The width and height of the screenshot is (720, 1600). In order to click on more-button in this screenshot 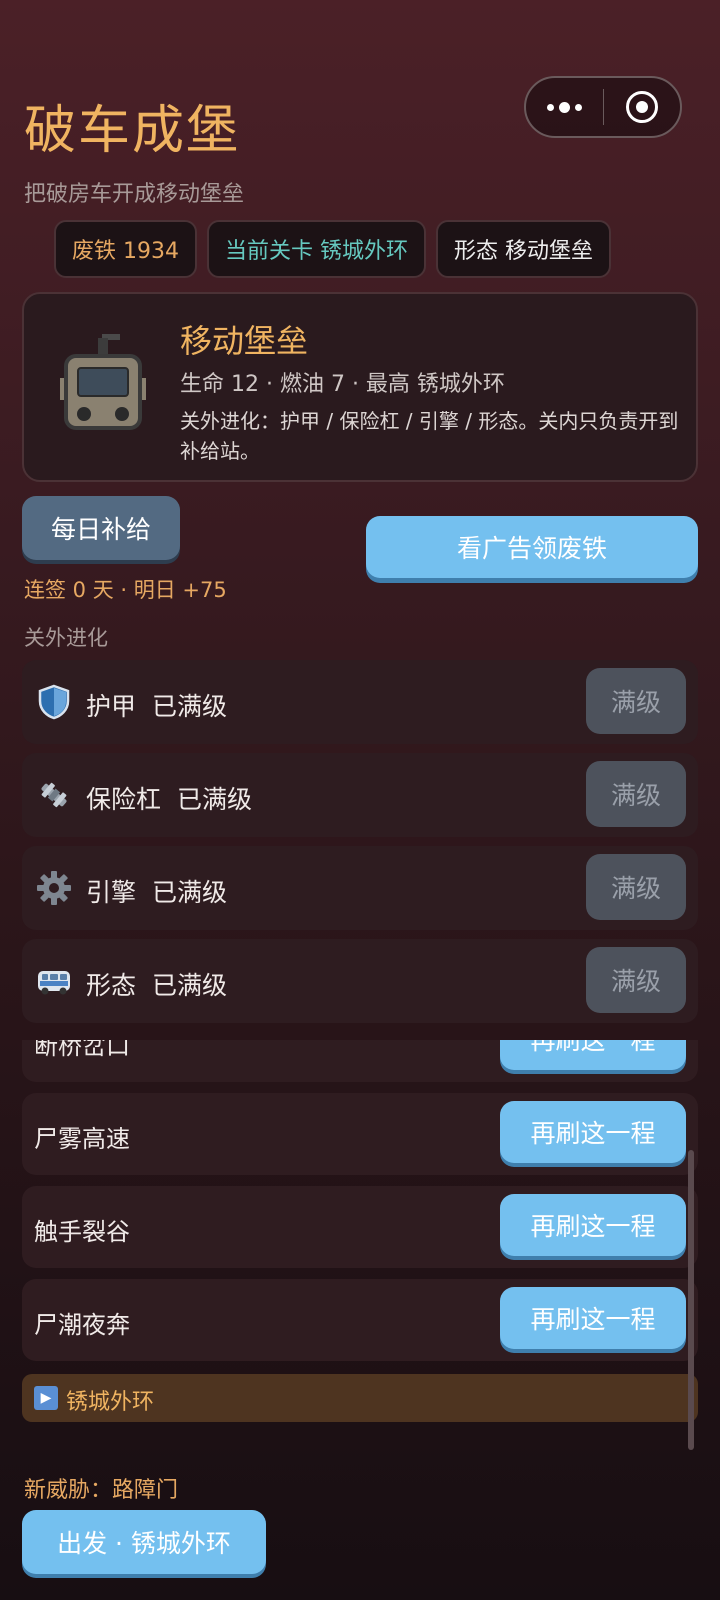, I will do `click(564, 107)`.